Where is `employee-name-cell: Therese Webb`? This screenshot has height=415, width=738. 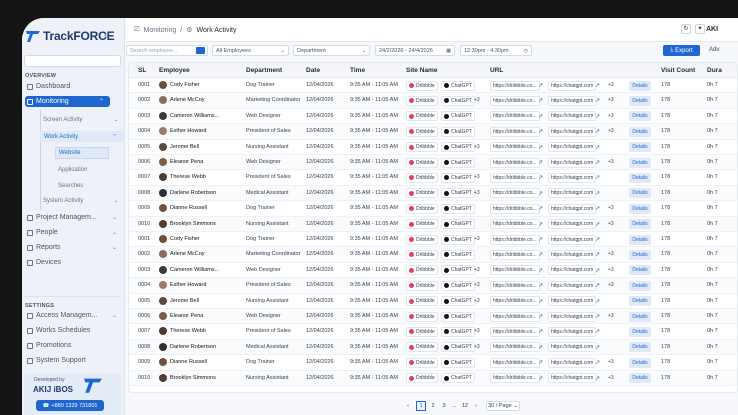 employee-name-cell: Therese Webb is located at coordinates (188, 177).